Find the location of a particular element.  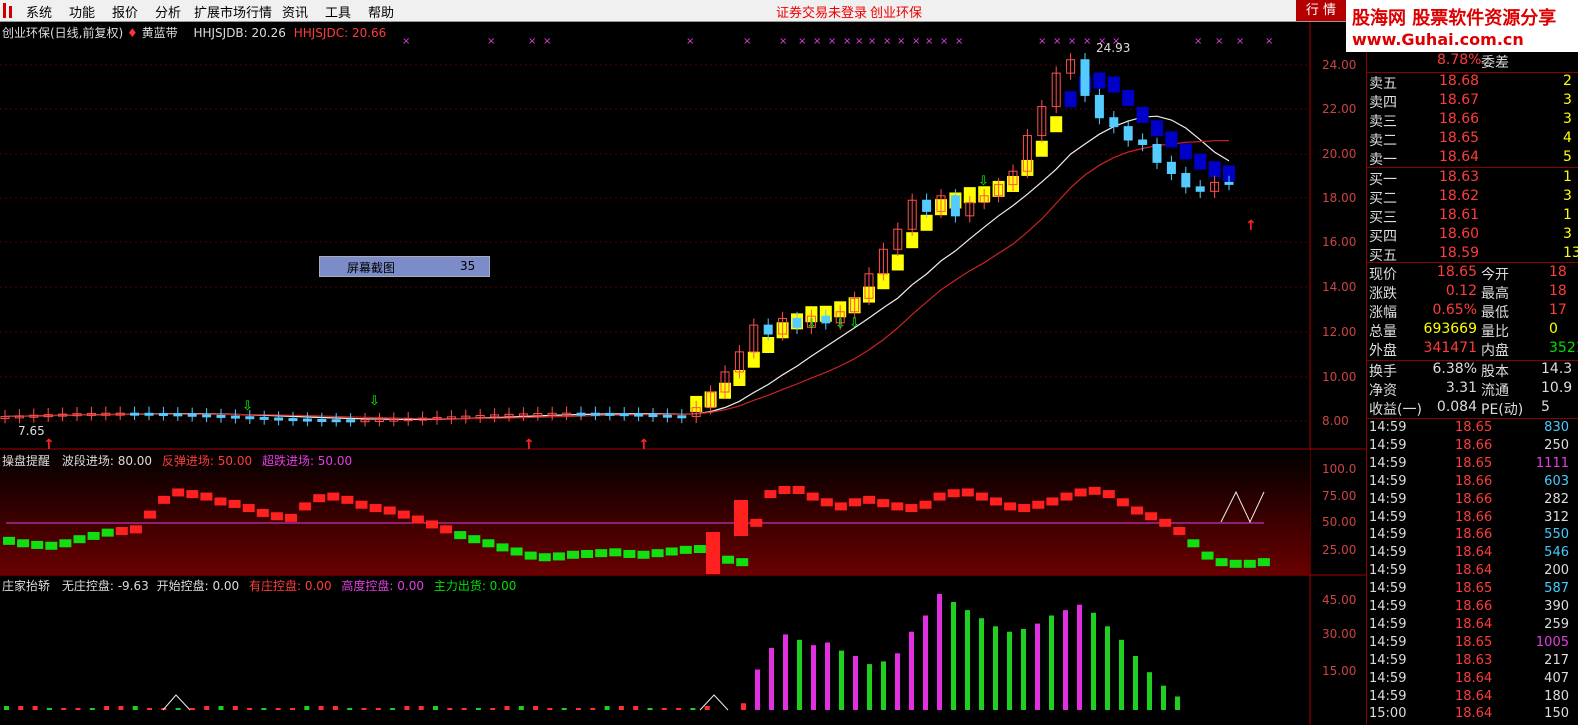

menu-analysis: 分析 is located at coordinates (168, 11).